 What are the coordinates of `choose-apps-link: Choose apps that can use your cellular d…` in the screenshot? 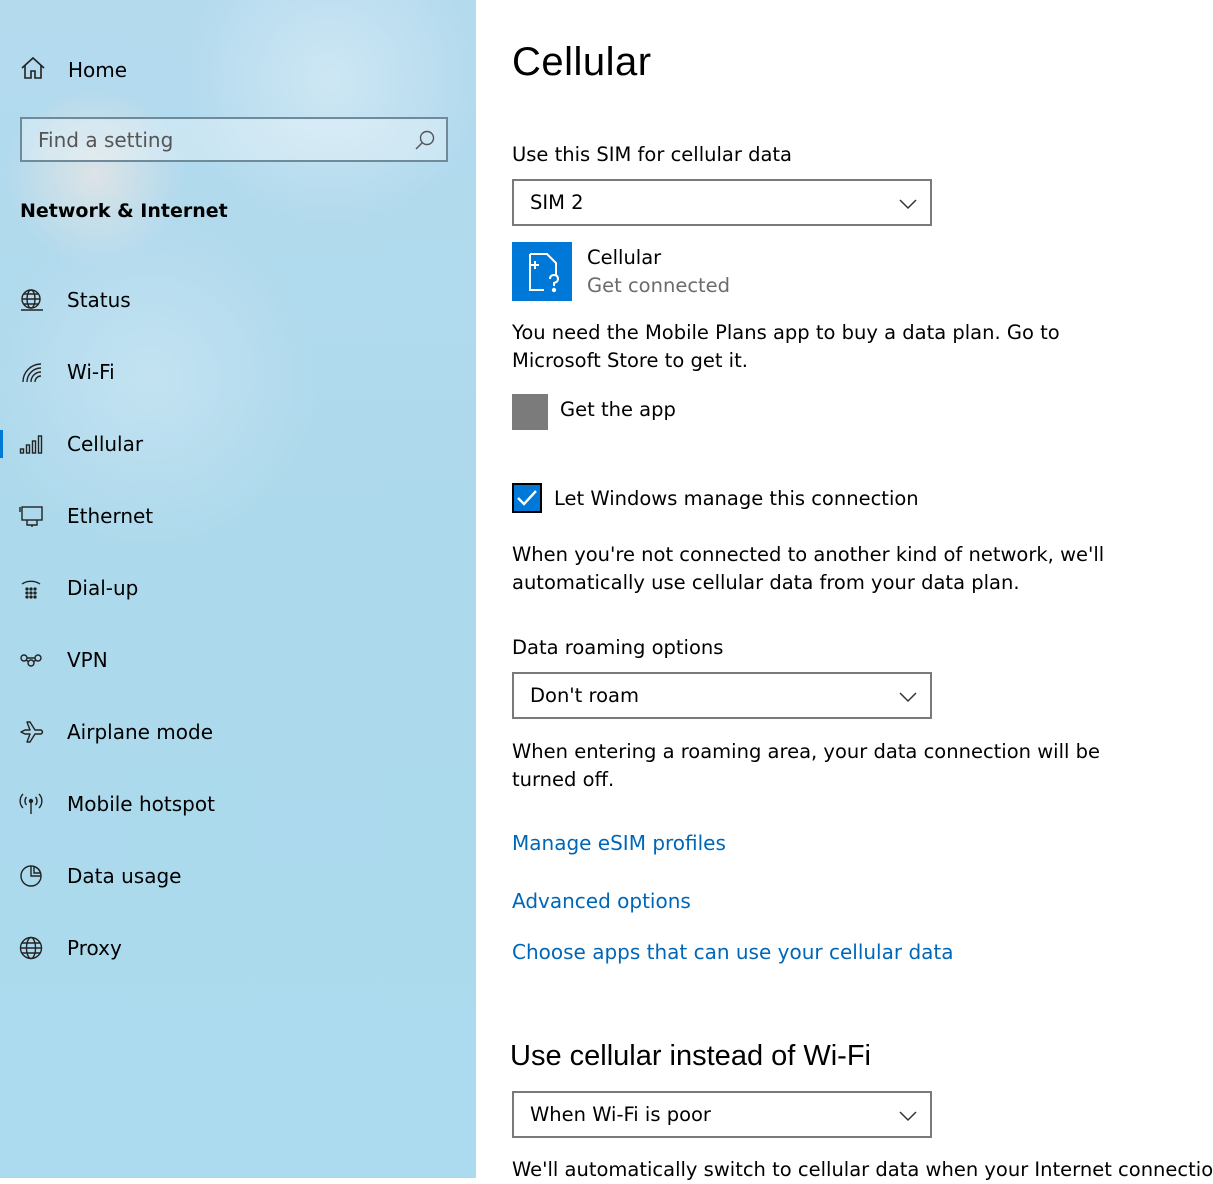 It's located at (733, 952).